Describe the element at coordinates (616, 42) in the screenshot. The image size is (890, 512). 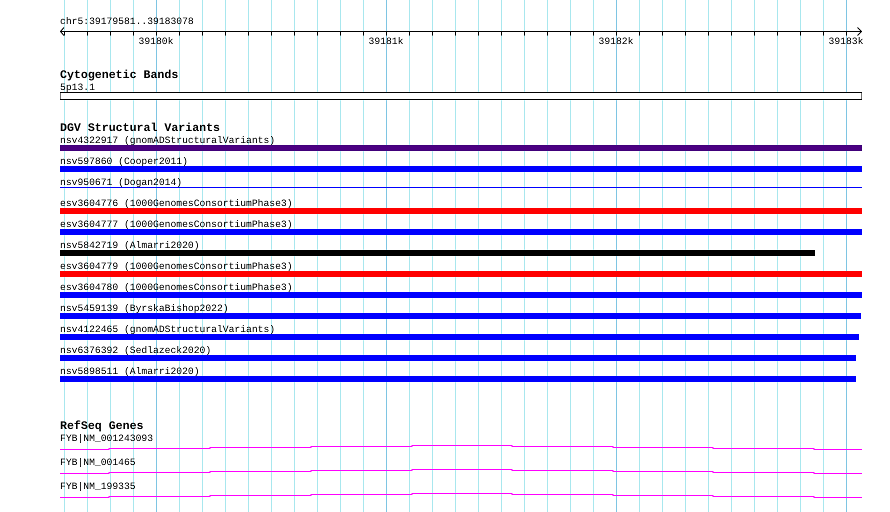
I see `tick-label: 39182k` at that location.